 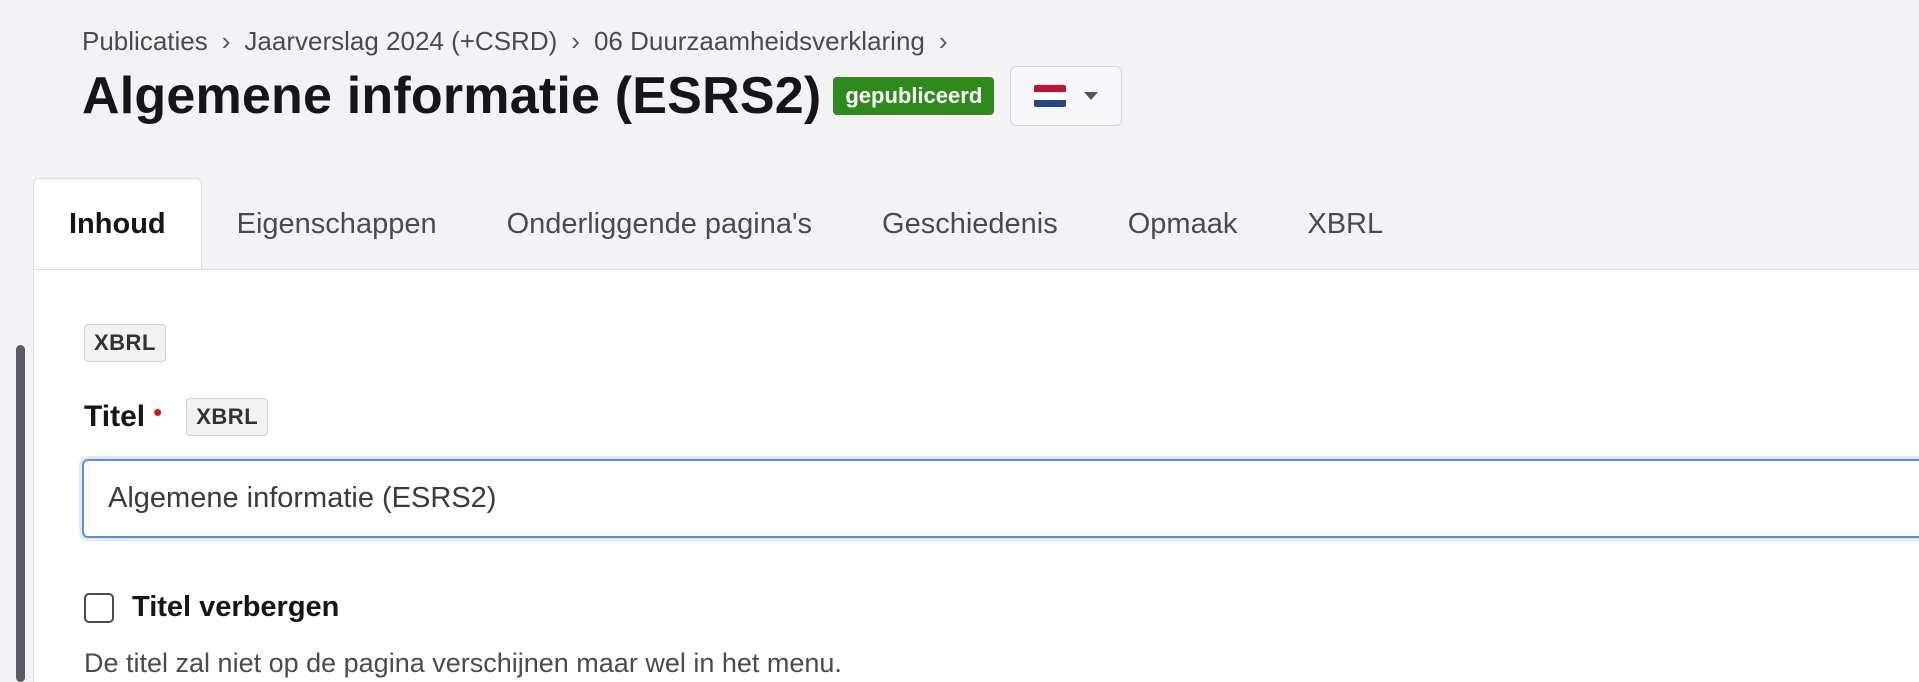 I want to click on breadcrumb-item-duurzaamheidsverklaring: 06 Duurzaamheidsverklaring, so click(x=759, y=41).